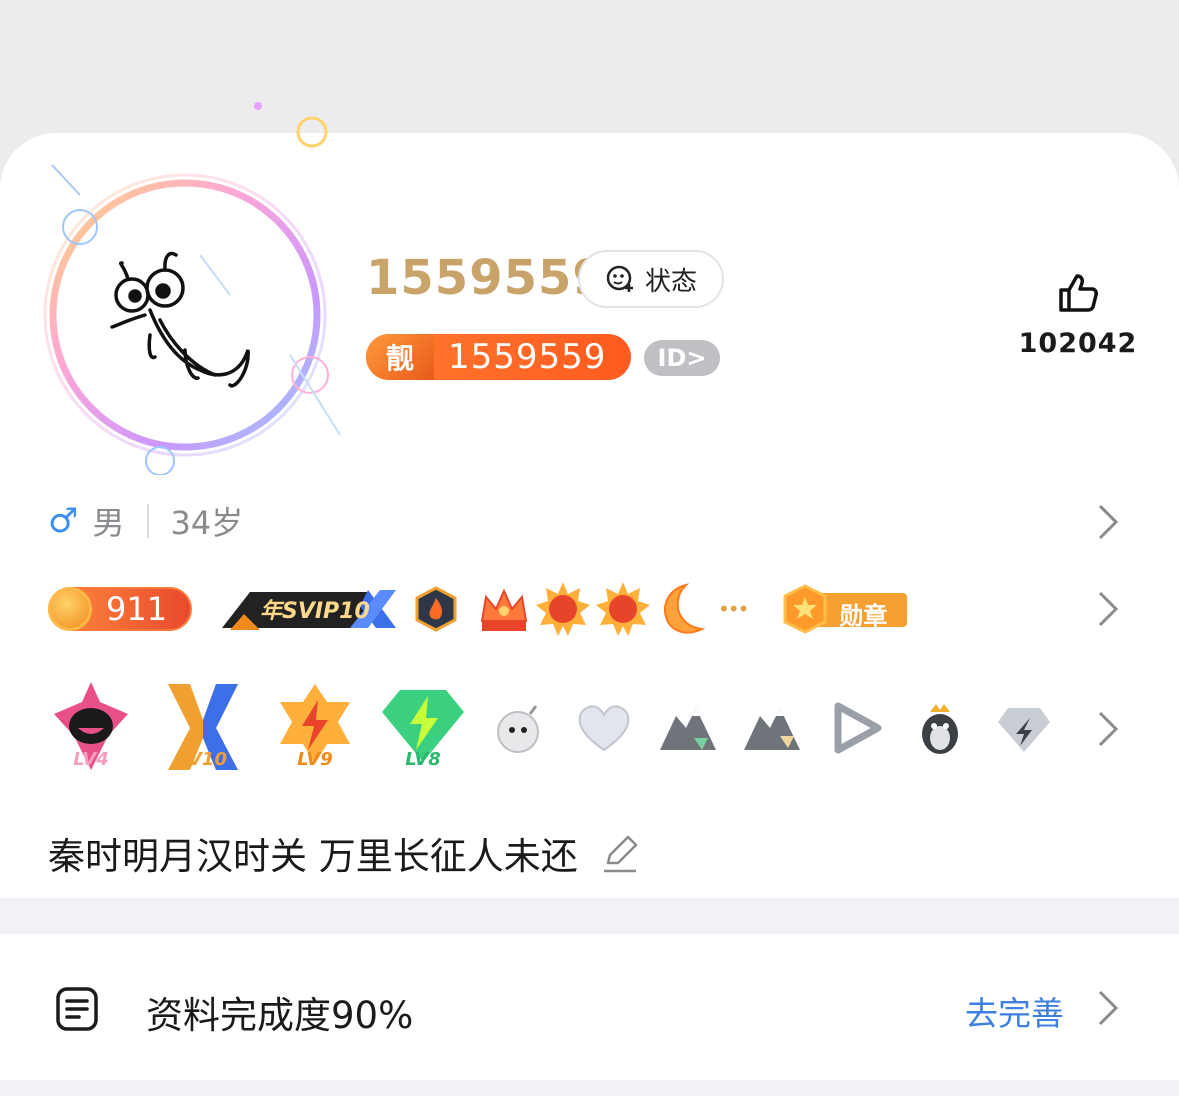 This screenshot has height=1096, width=1179. I want to click on bottom-gap, so click(589, 1088).